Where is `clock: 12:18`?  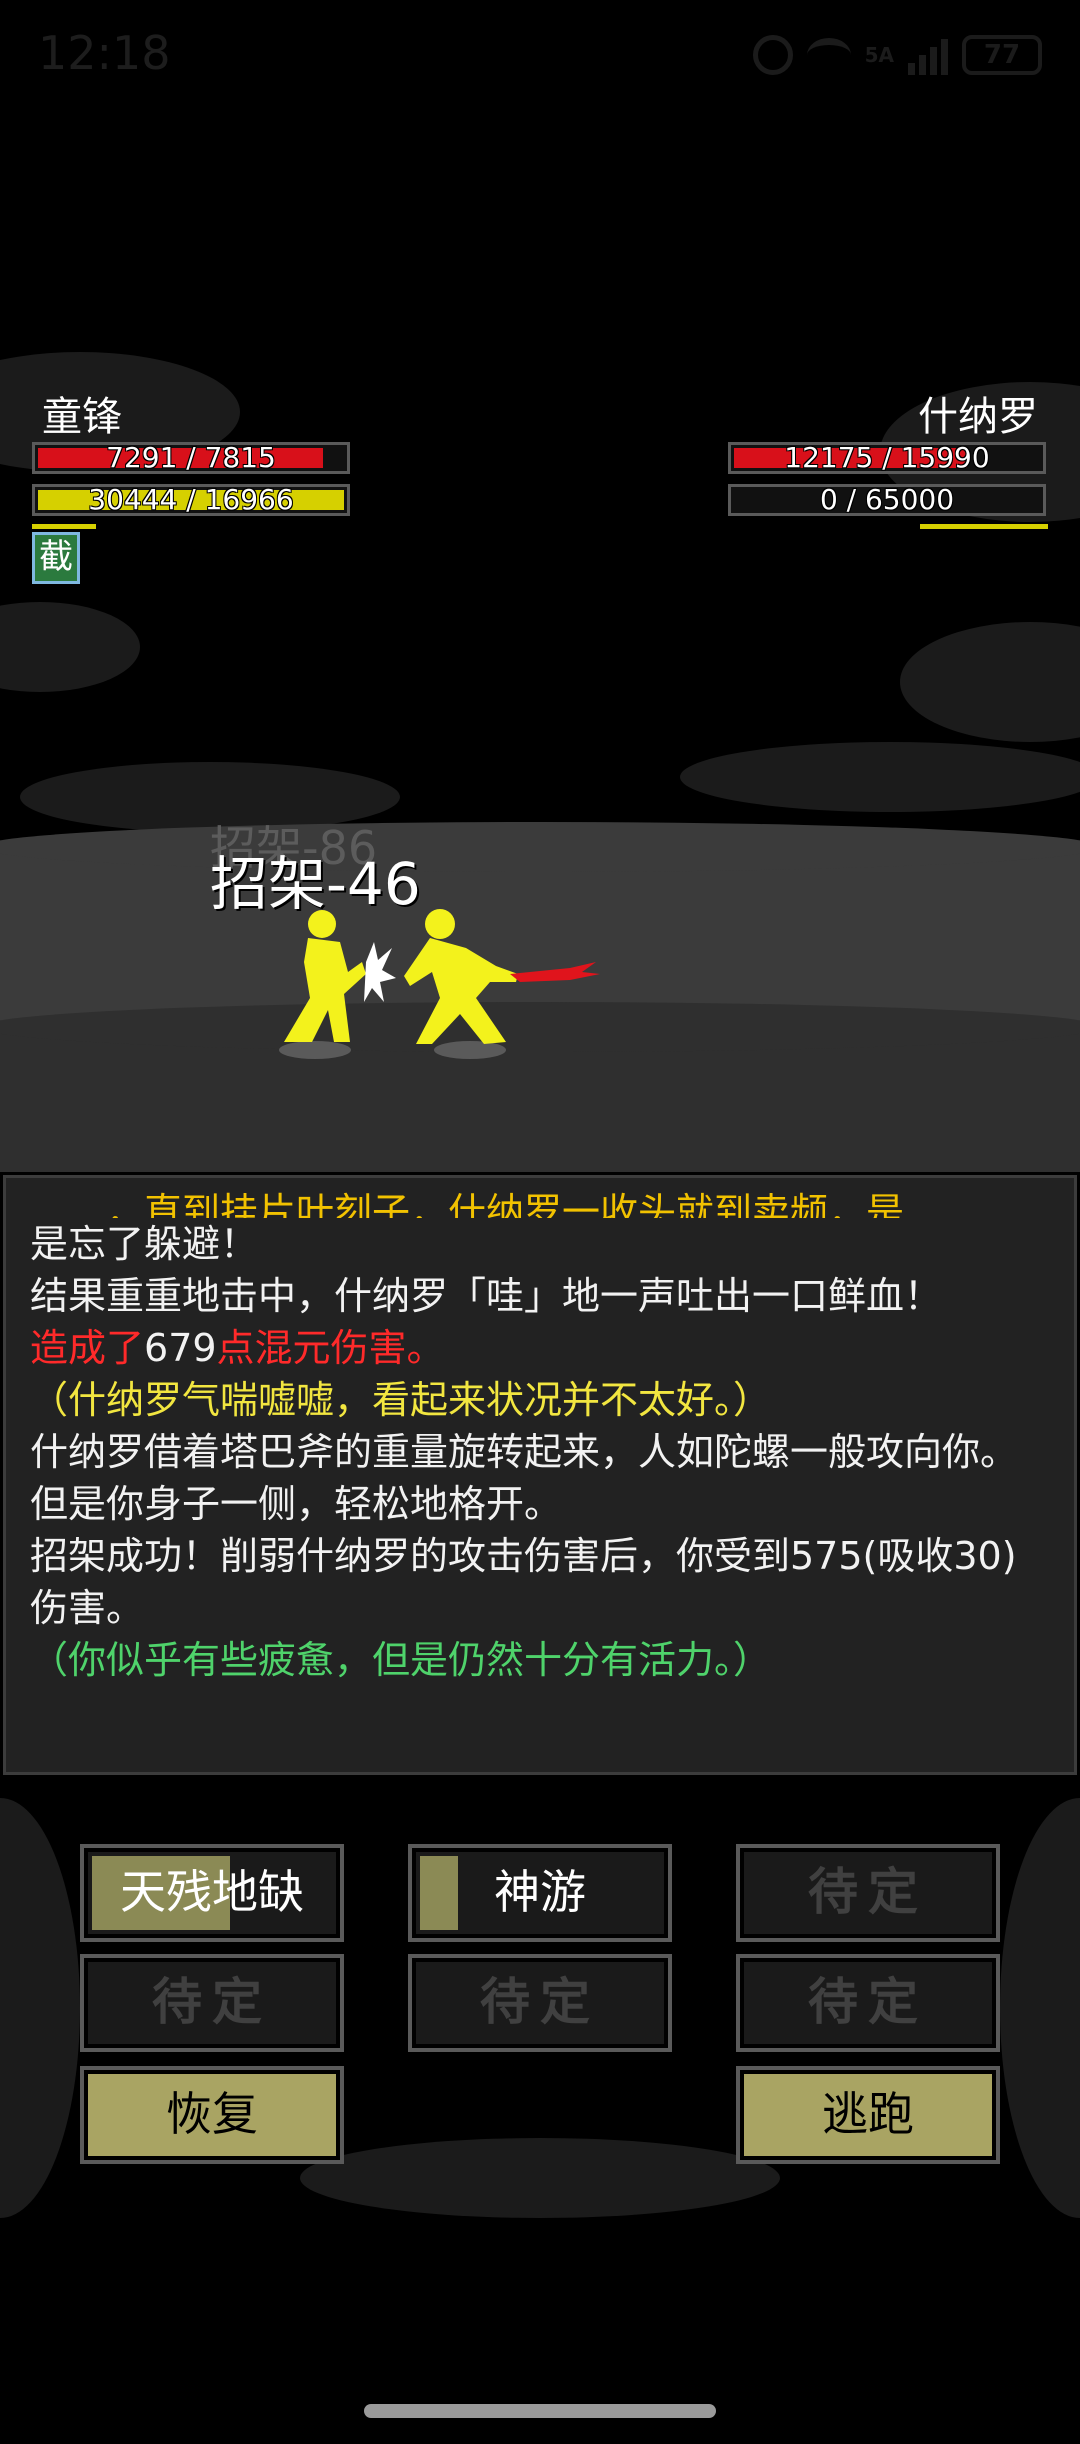
clock: 12:18 is located at coordinates (104, 53).